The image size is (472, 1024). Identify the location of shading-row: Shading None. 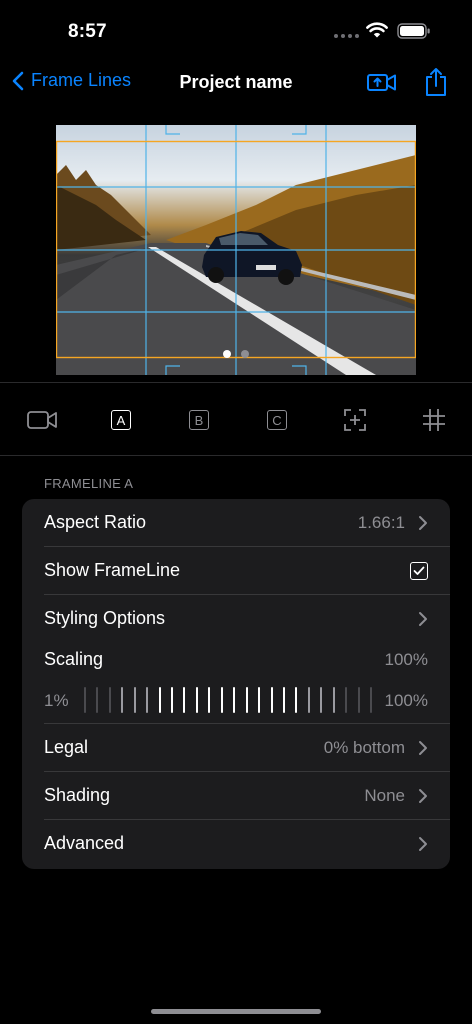
(236, 796).